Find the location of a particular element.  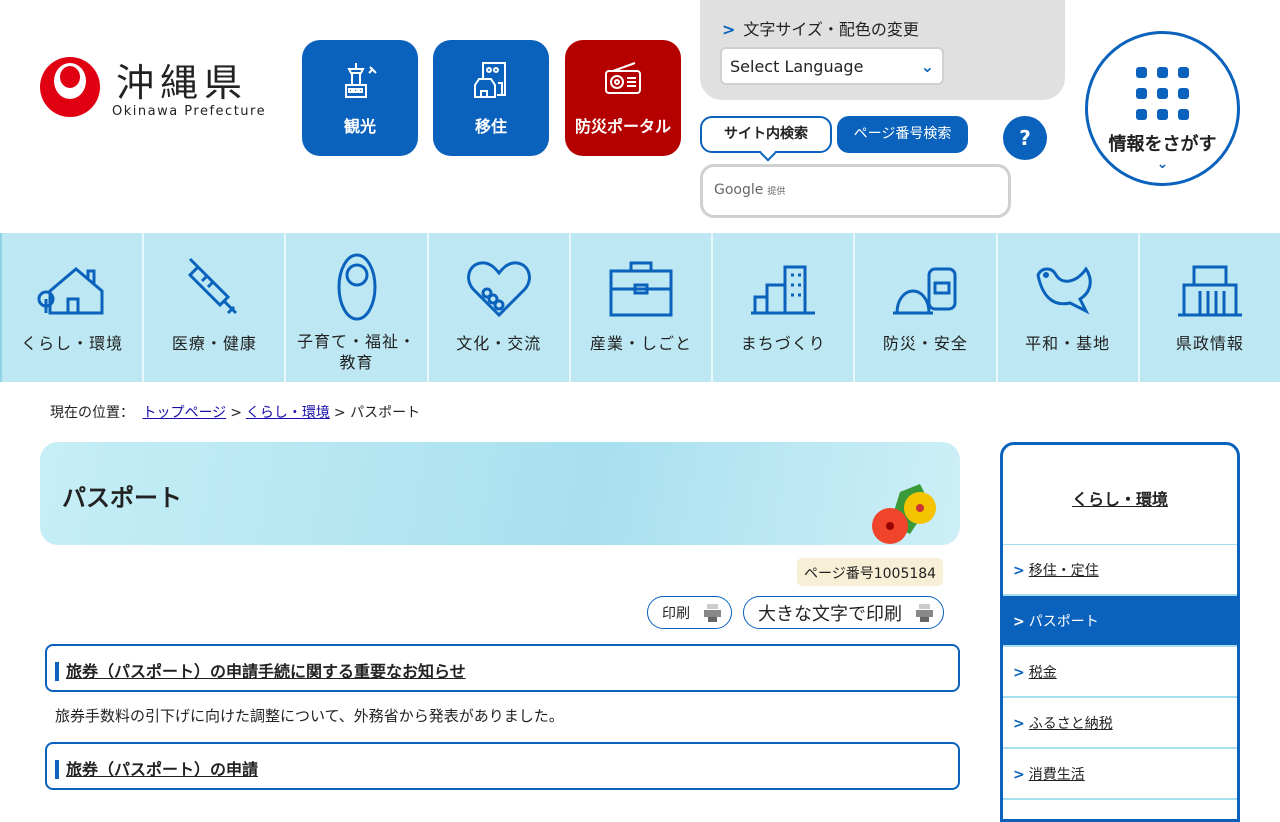

breadcrumb-top: トップページ is located at coordinates (184, 413).